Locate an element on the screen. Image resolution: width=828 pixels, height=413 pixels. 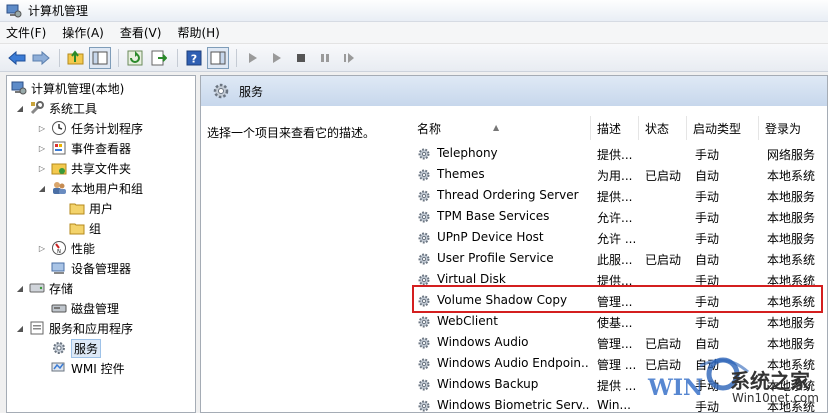
tree-item-label: 磁盘管理 is located at coordinates (95, 308).